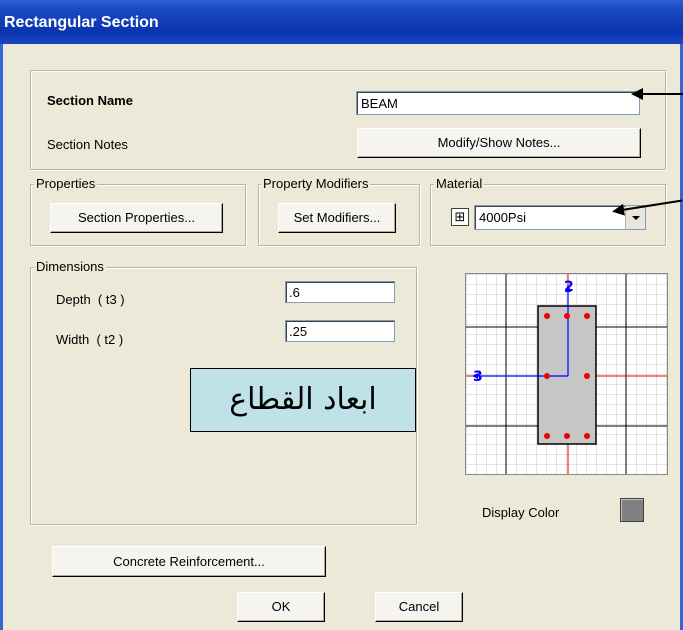  What do you see at coordinates (478, 377) in the screenshot?
I see `axis-3-label: 3` at bounding box center [478, 377].